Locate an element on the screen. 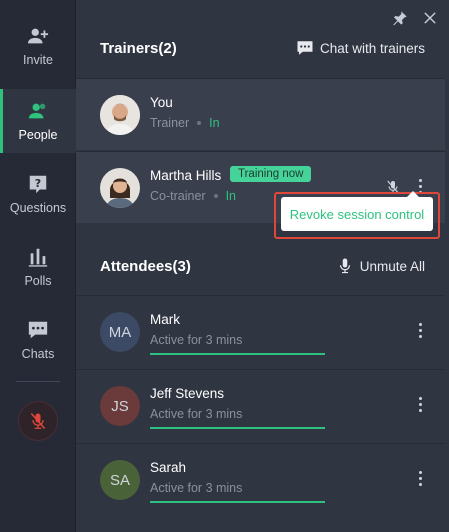 Image resolution: width=449 pixels, height=532 pixels. avatar: SA is located at coordinates (120, 480).